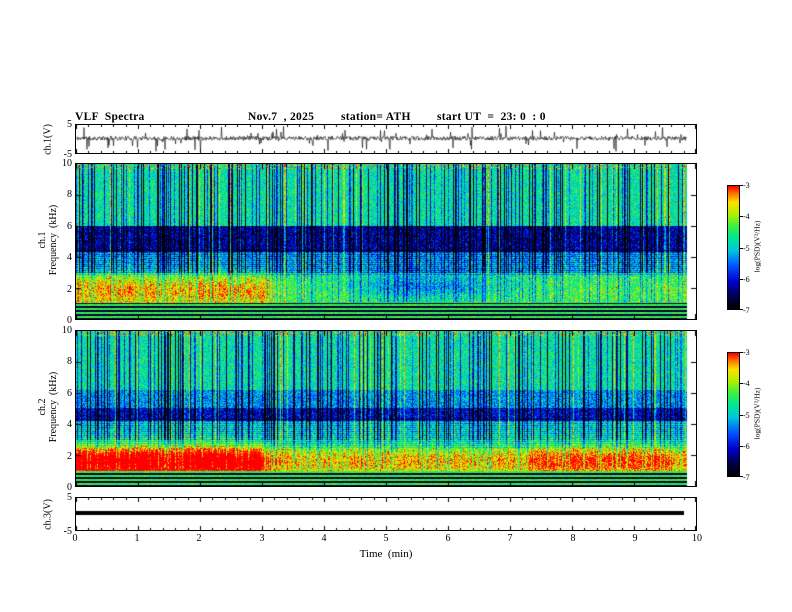 This screenshot has height=612, width=792. Describe the element at coordinates (42, 407) in the screenshot. I see `ch2-frequency-axis-label-line1: ch.2` at that location.